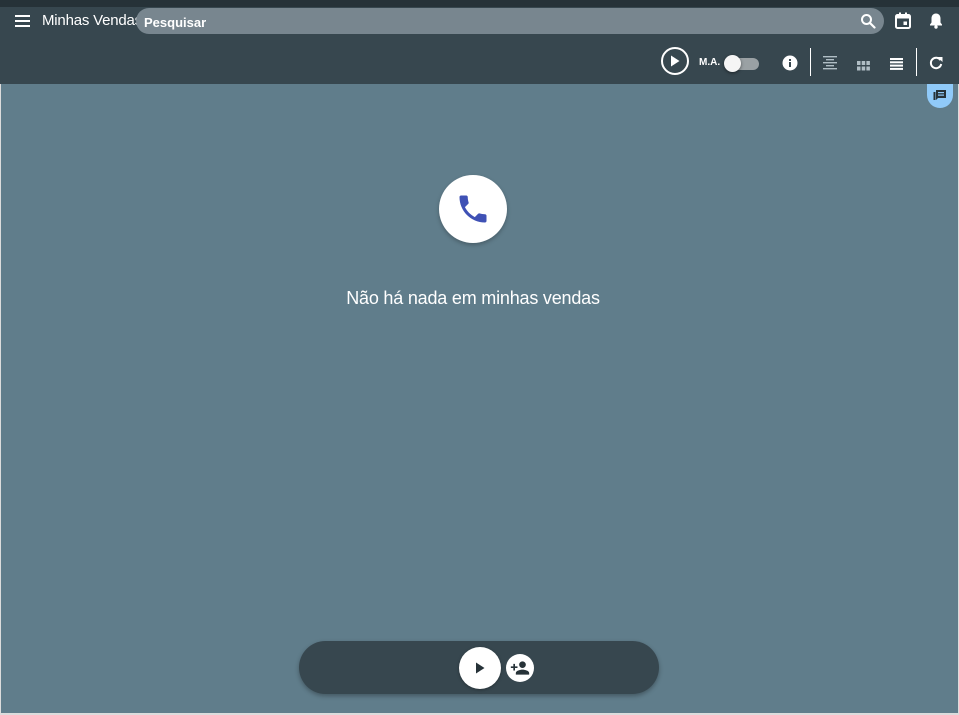 This screenshot has width=959, height=715. I want to click on empty-state-badge, so click(473, 209).